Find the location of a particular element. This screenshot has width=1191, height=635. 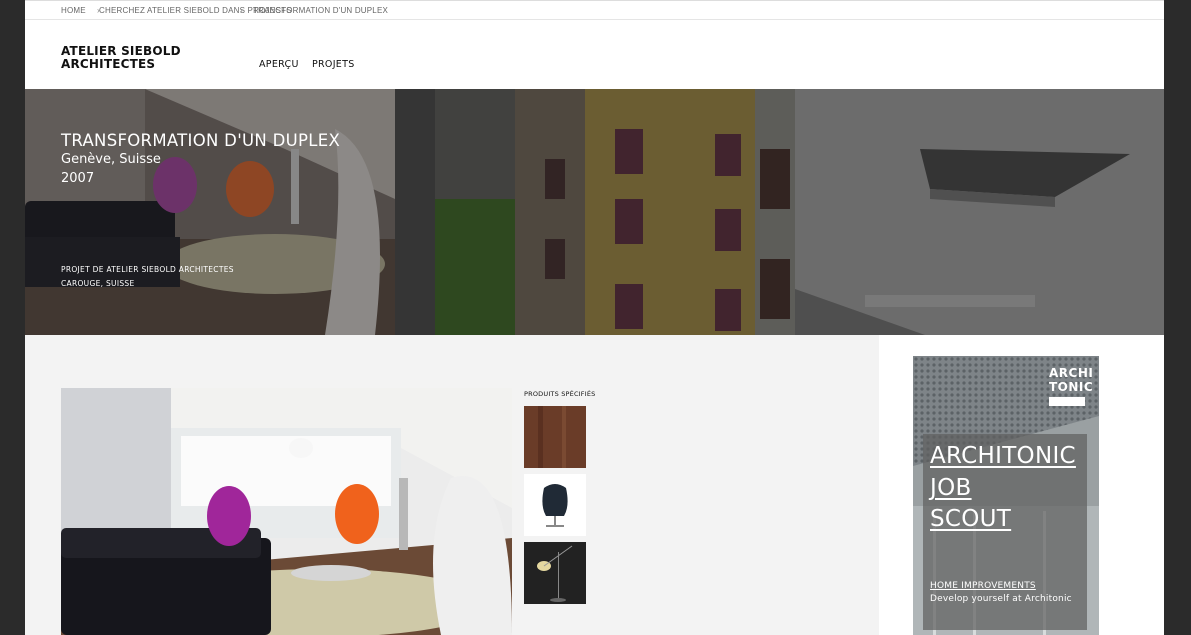

nav-apercu: APERÇU is located at coordinates (279, 64).